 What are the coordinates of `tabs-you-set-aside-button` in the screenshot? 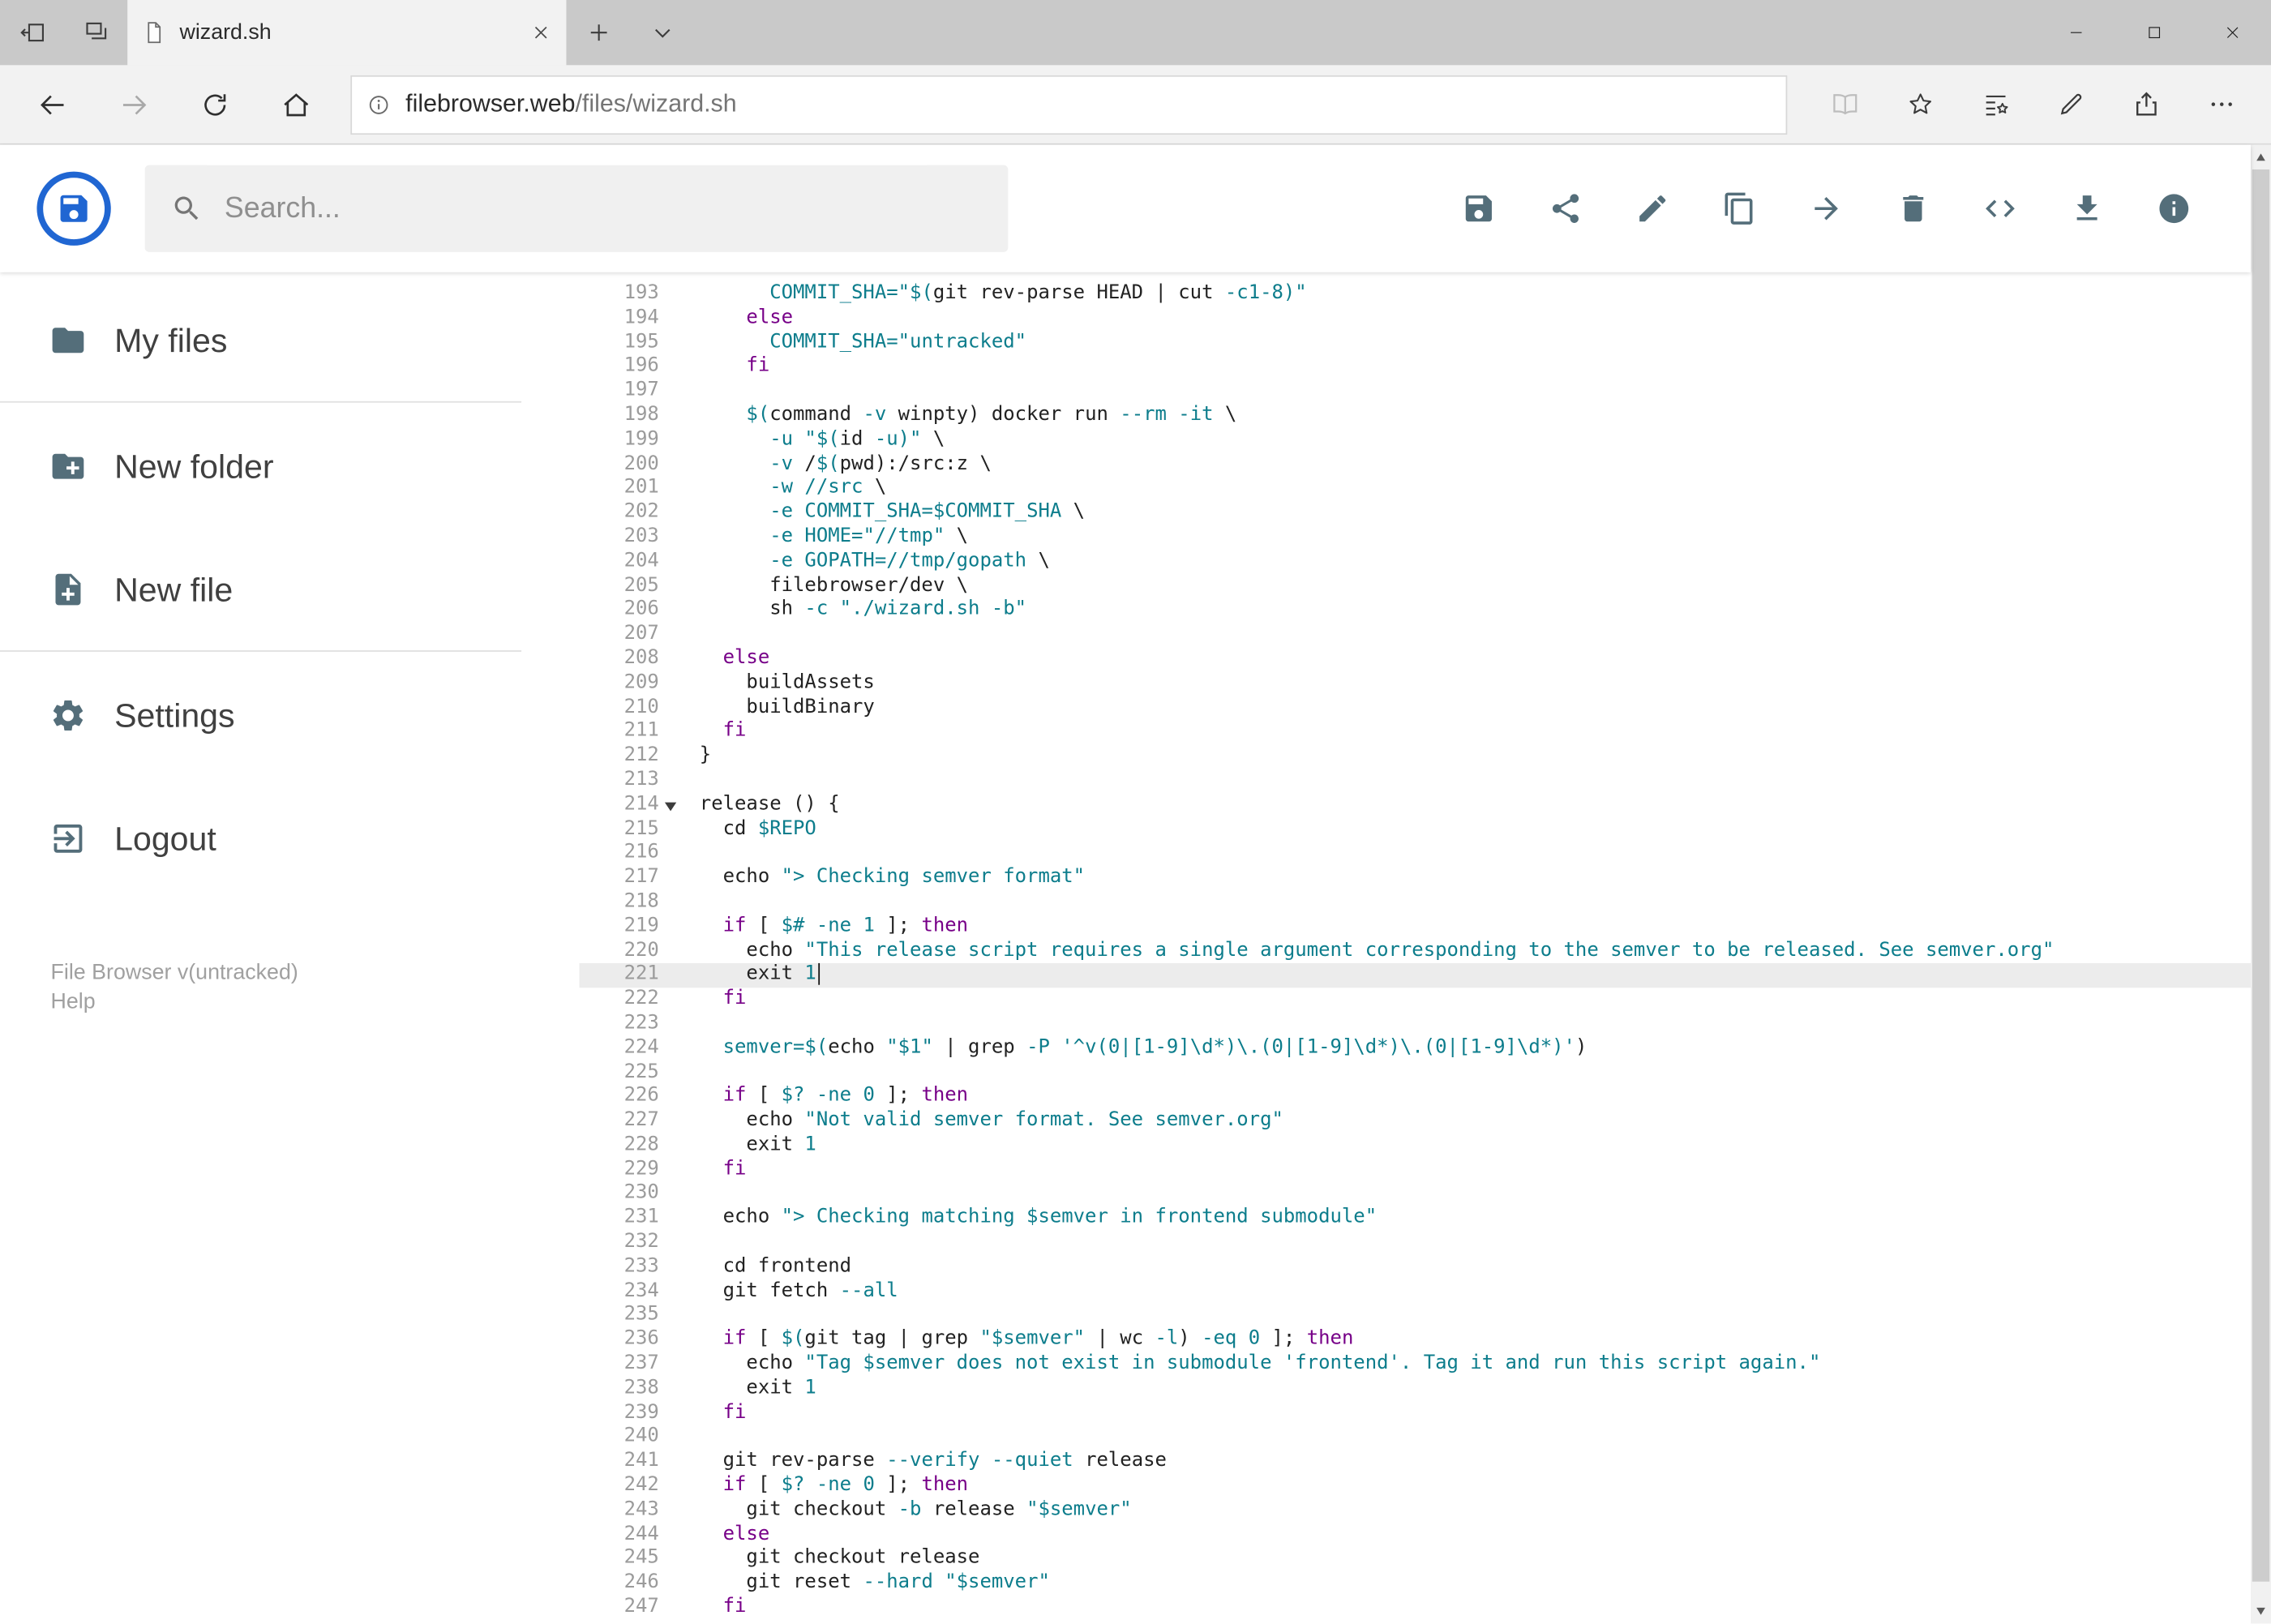 It's located at (96, 33).